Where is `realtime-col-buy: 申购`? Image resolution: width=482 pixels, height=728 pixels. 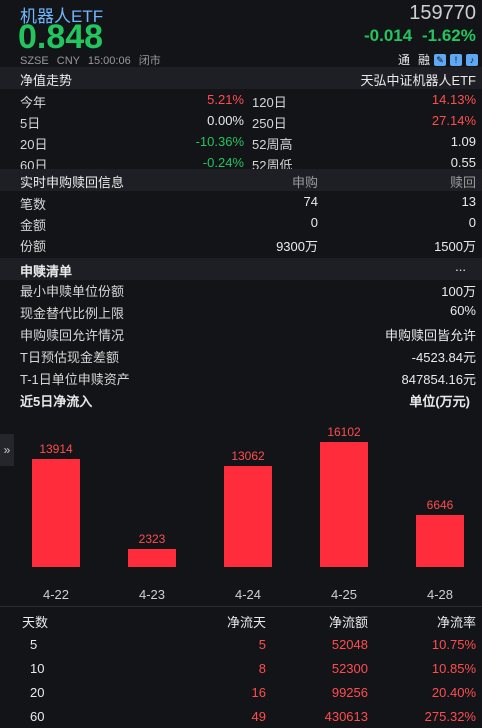
realtime-col-buy: 申购 is located at coordinates (305, 182).